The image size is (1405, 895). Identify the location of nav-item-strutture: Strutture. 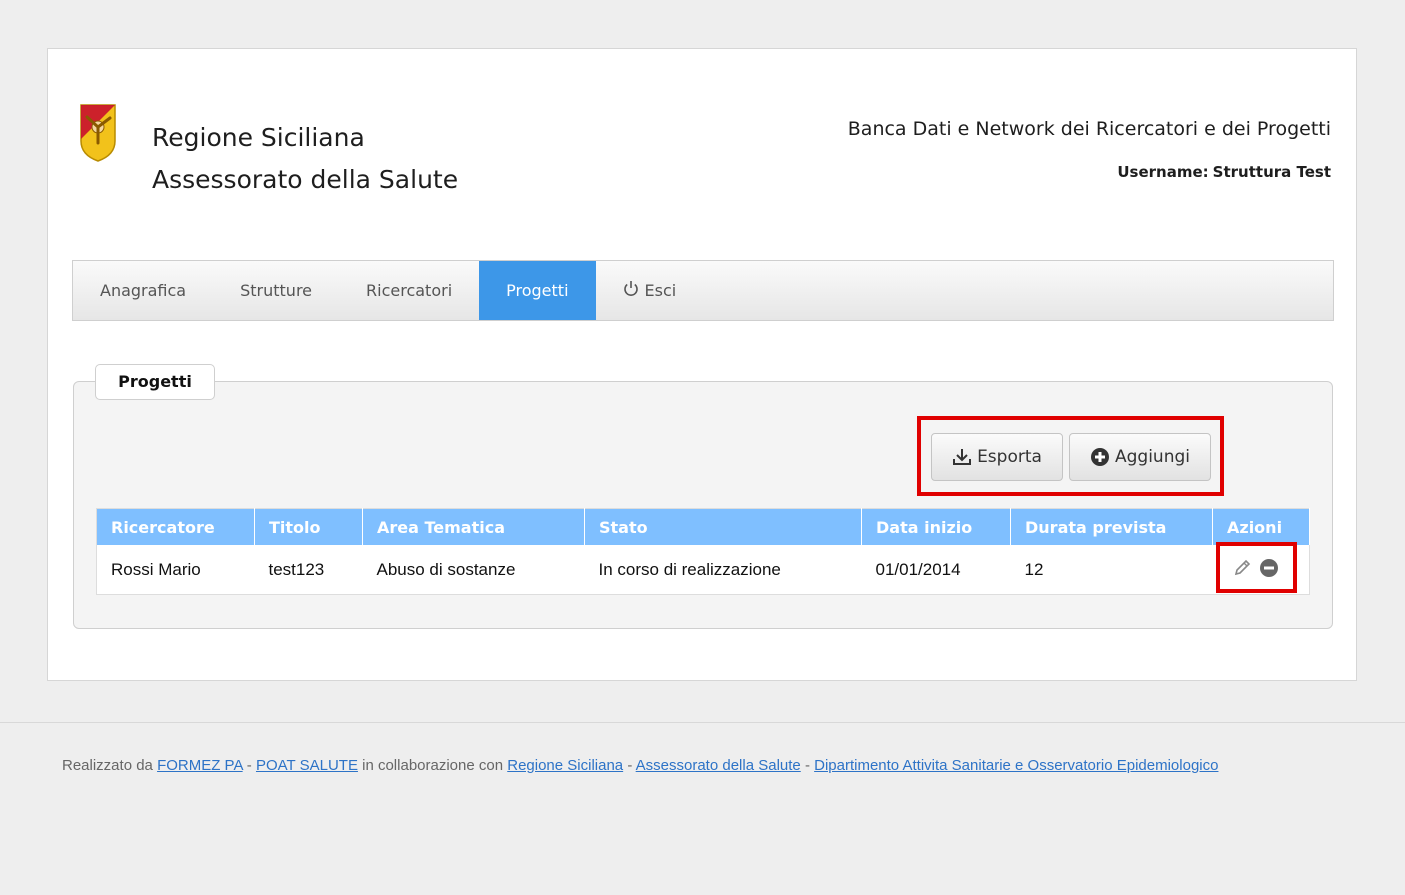
(276, 290).